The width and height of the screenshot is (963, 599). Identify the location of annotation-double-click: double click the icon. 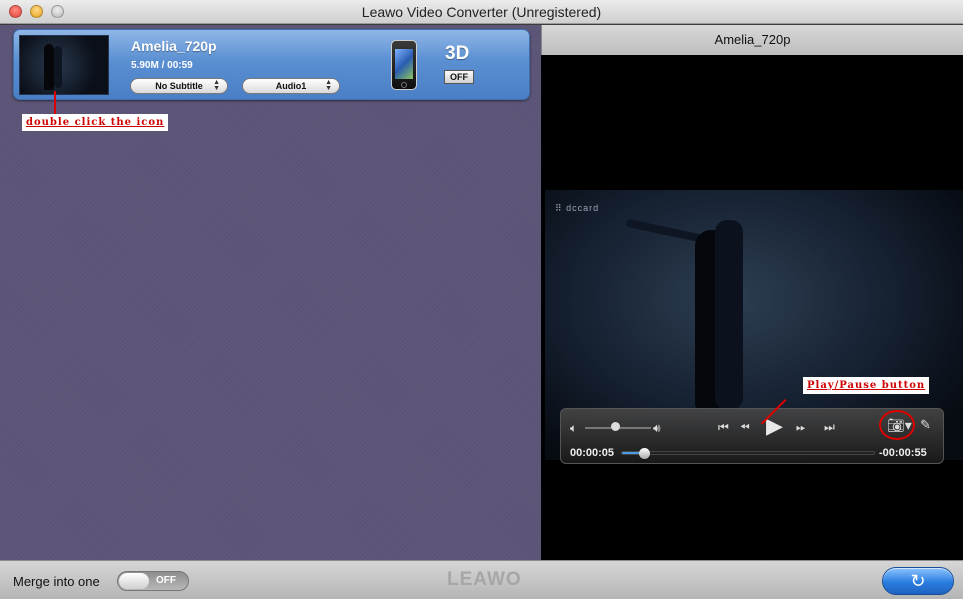
(95, 122).